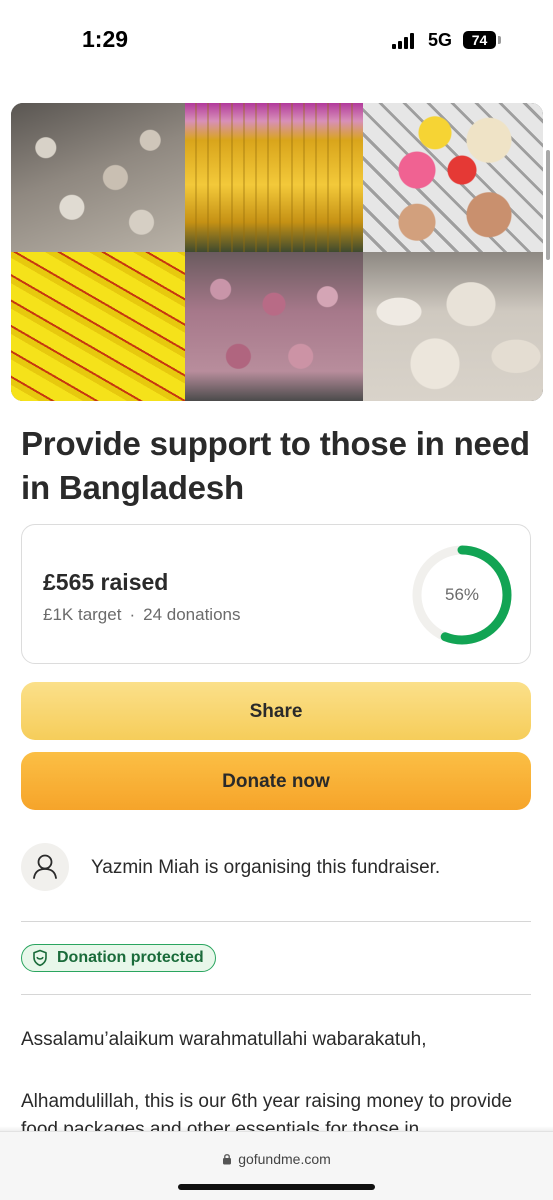 The image size is (553, 1200). I want to click on battery-icon: 74, so click(479, 40).